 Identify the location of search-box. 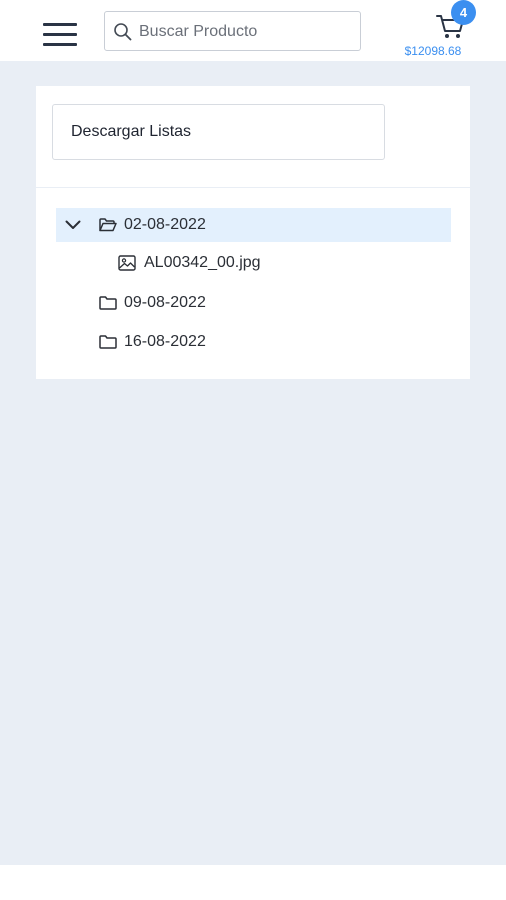
(232, 31).